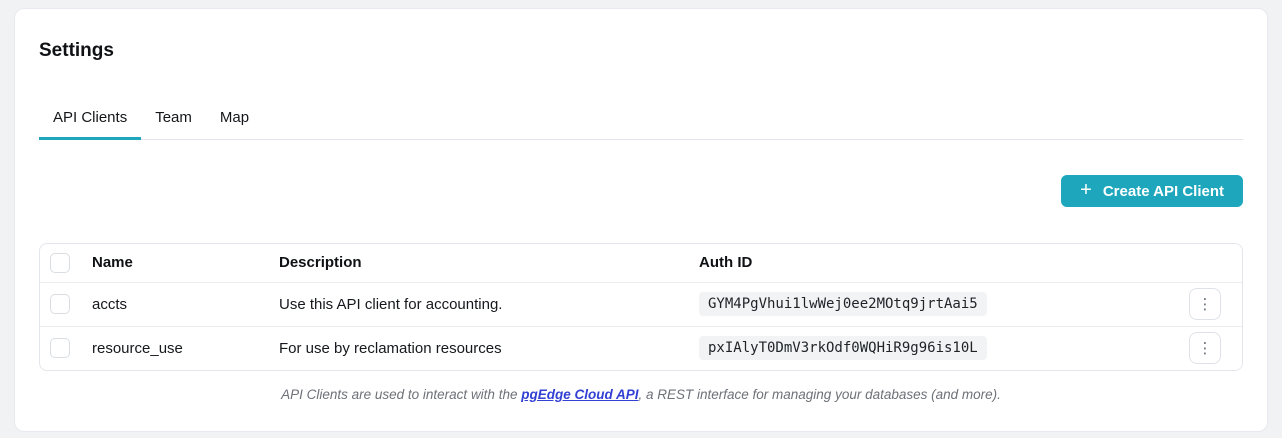 The width and height of the screenshot is (1282, 438). I want to click on create-api-client-label: Create API Client, so click(1163, 191).